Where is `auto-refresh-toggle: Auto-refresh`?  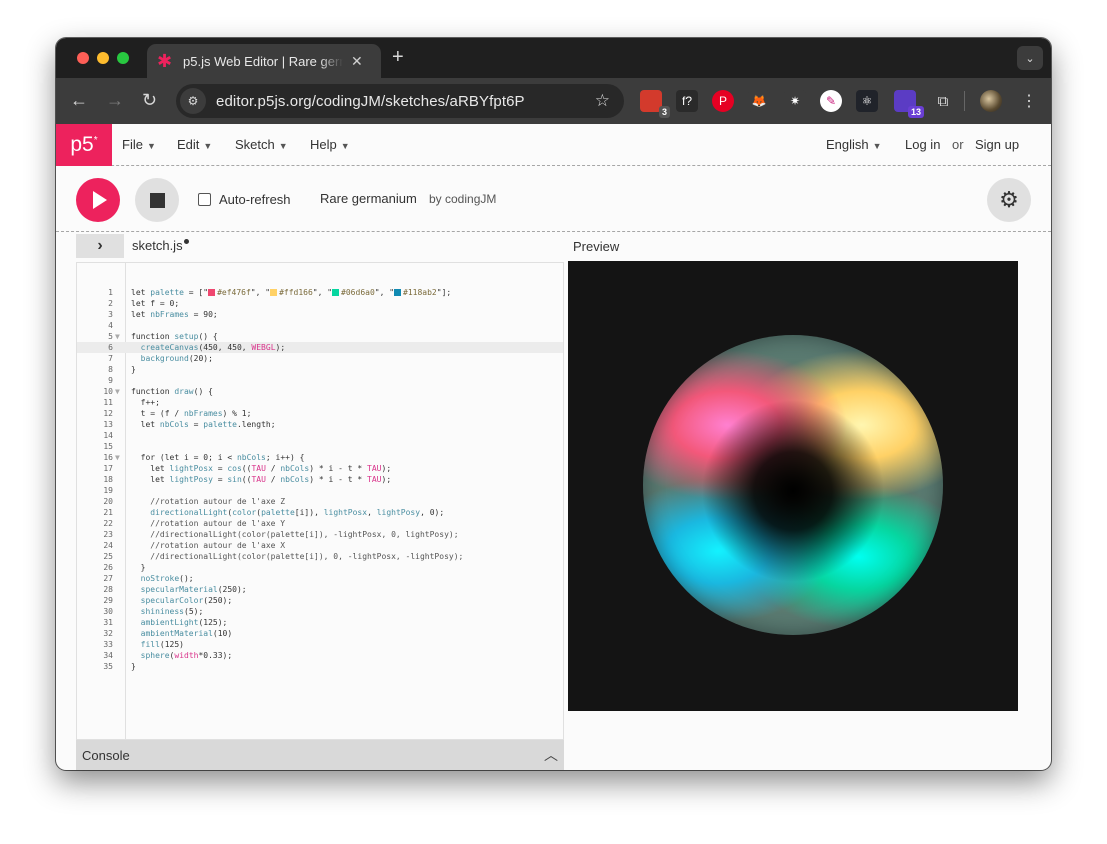 auto-refresh-toggle: Auto-refresh is located at coordinates (244, 199).